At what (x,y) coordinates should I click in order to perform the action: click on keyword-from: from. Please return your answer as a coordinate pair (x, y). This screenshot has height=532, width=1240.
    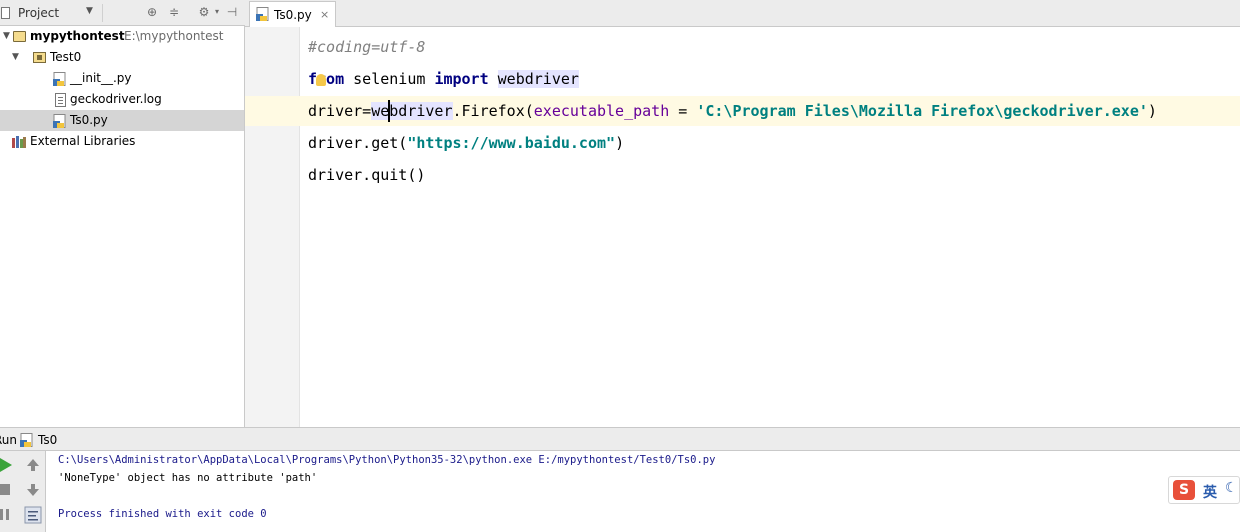
    Looking at the image, I should click on (326, 79).